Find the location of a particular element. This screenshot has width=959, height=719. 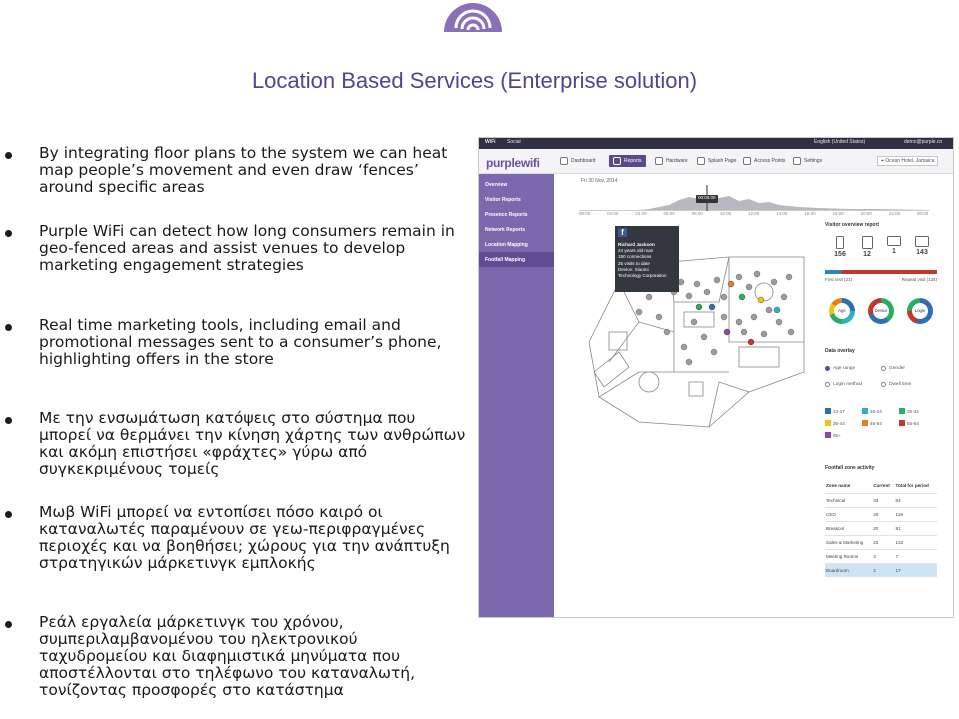

nav-access-points: Access Points is located at coordinates (764, 161).